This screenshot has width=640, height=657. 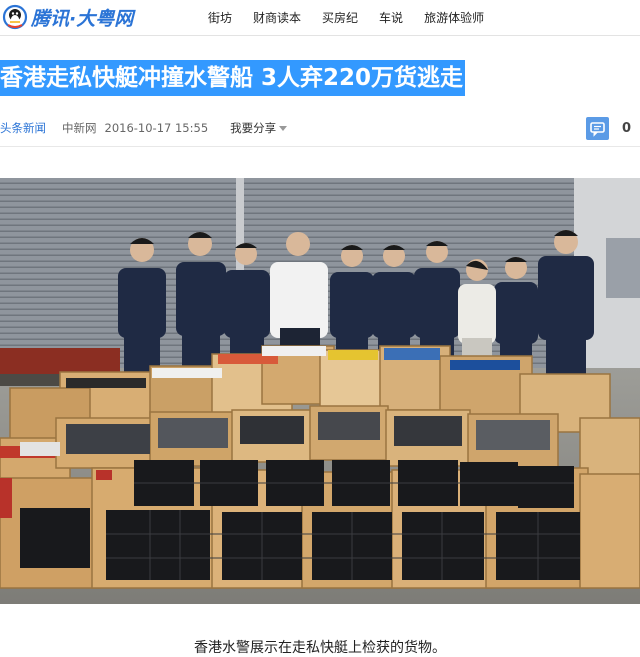 I want to click on share-label: 我要分享, so click(x=253, y=128).